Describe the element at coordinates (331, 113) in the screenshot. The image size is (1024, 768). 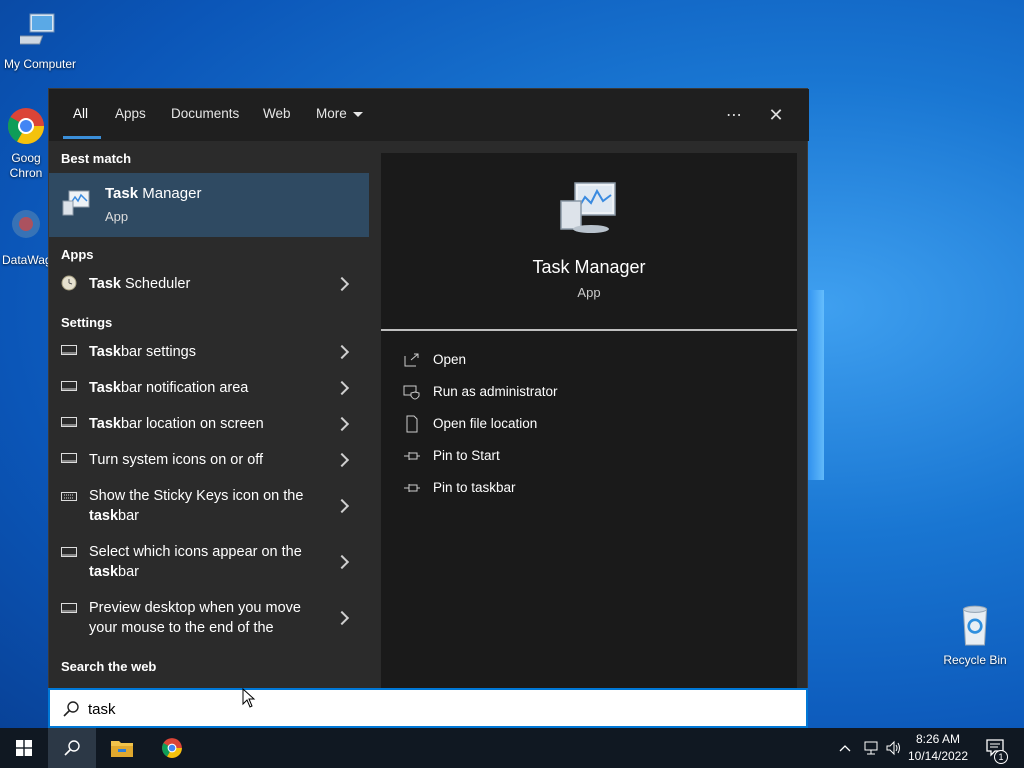
I see `tab-more-label: More` at that location.